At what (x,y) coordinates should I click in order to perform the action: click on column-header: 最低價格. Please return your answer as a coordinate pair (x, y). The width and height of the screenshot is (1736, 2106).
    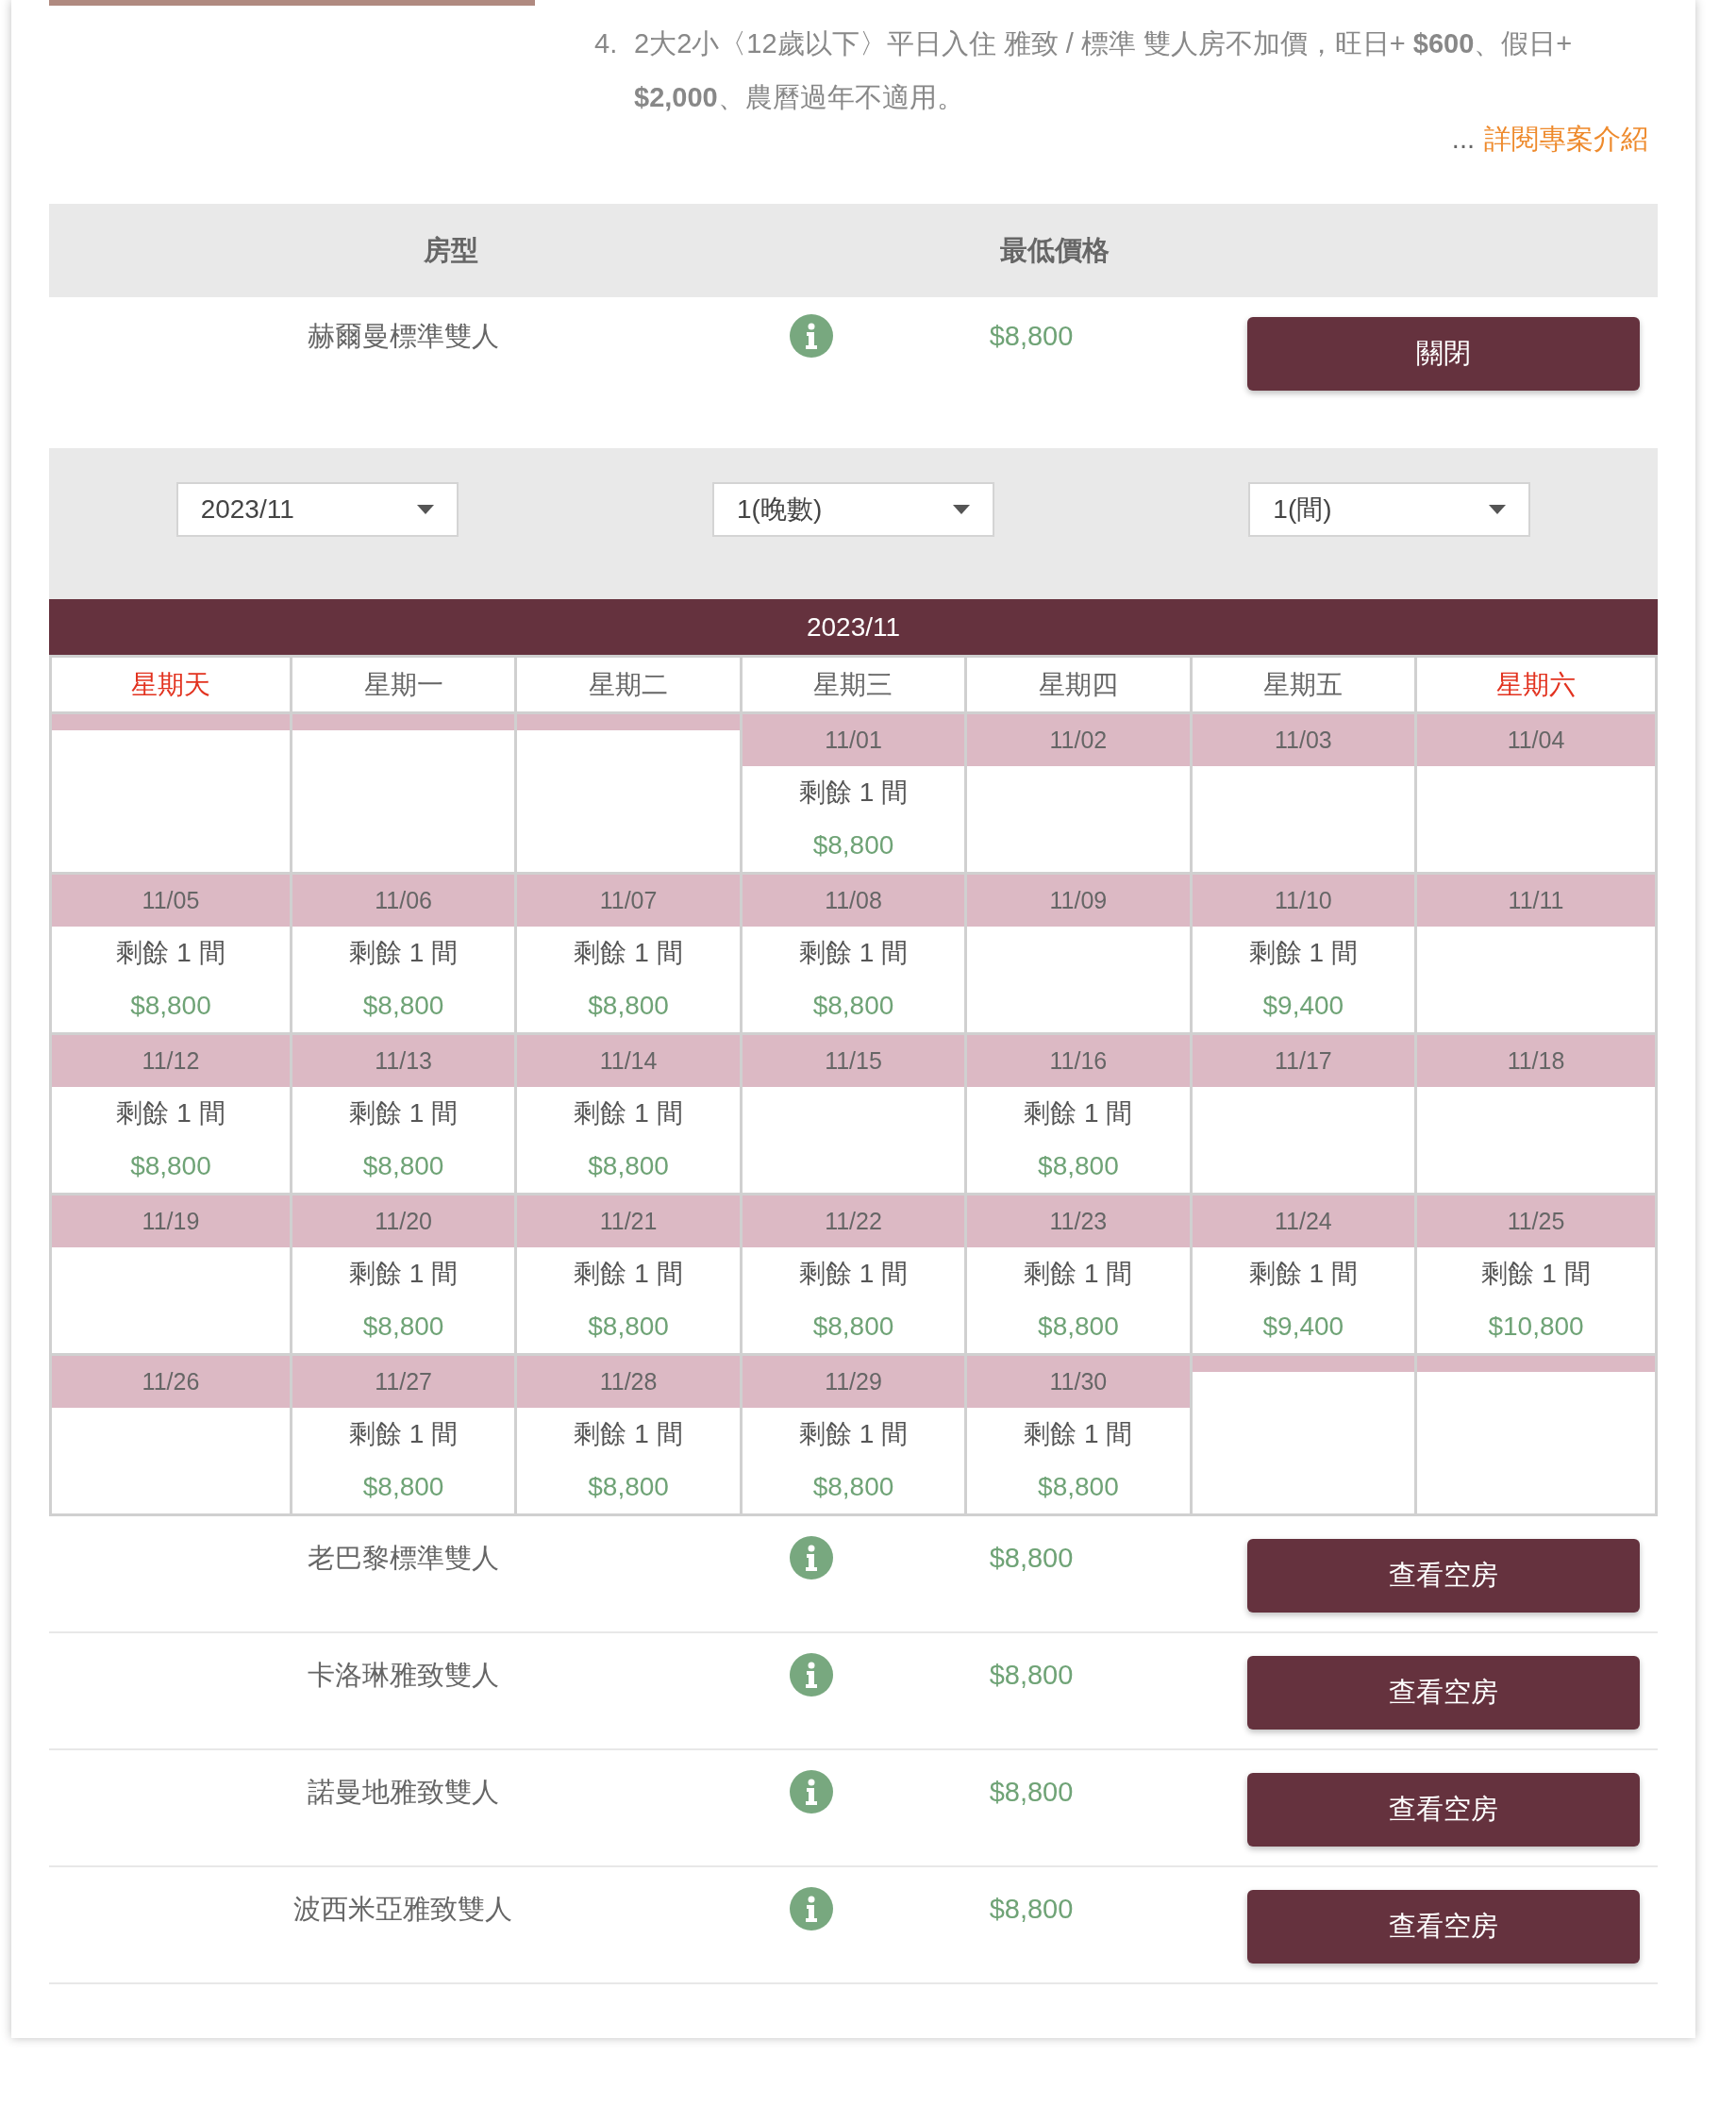
    Looking at the image, I should click on (1054, 250).